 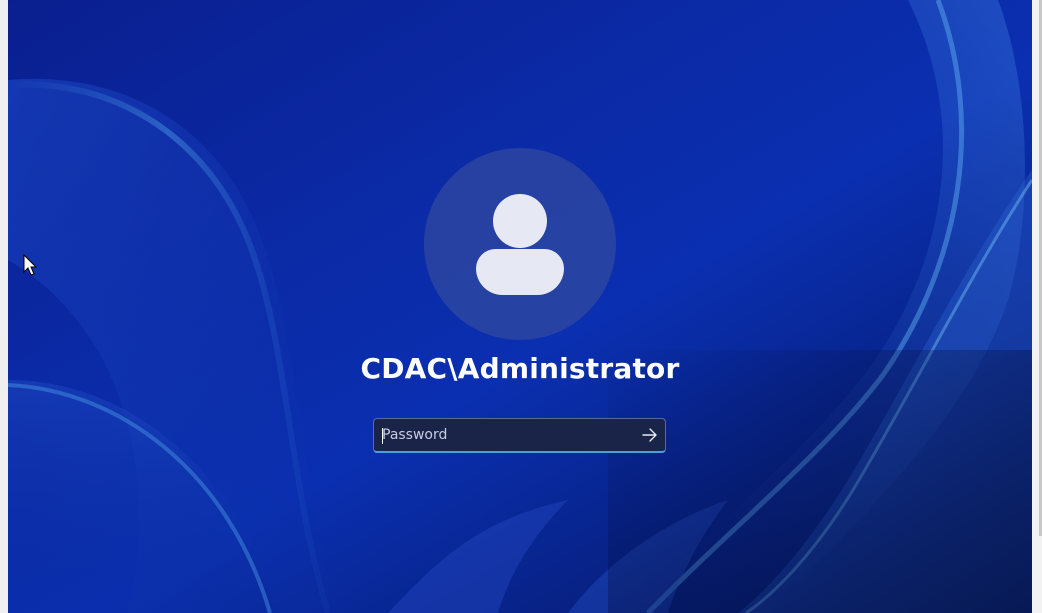 I want to click on user-avatar, so click(x=520, y=244).